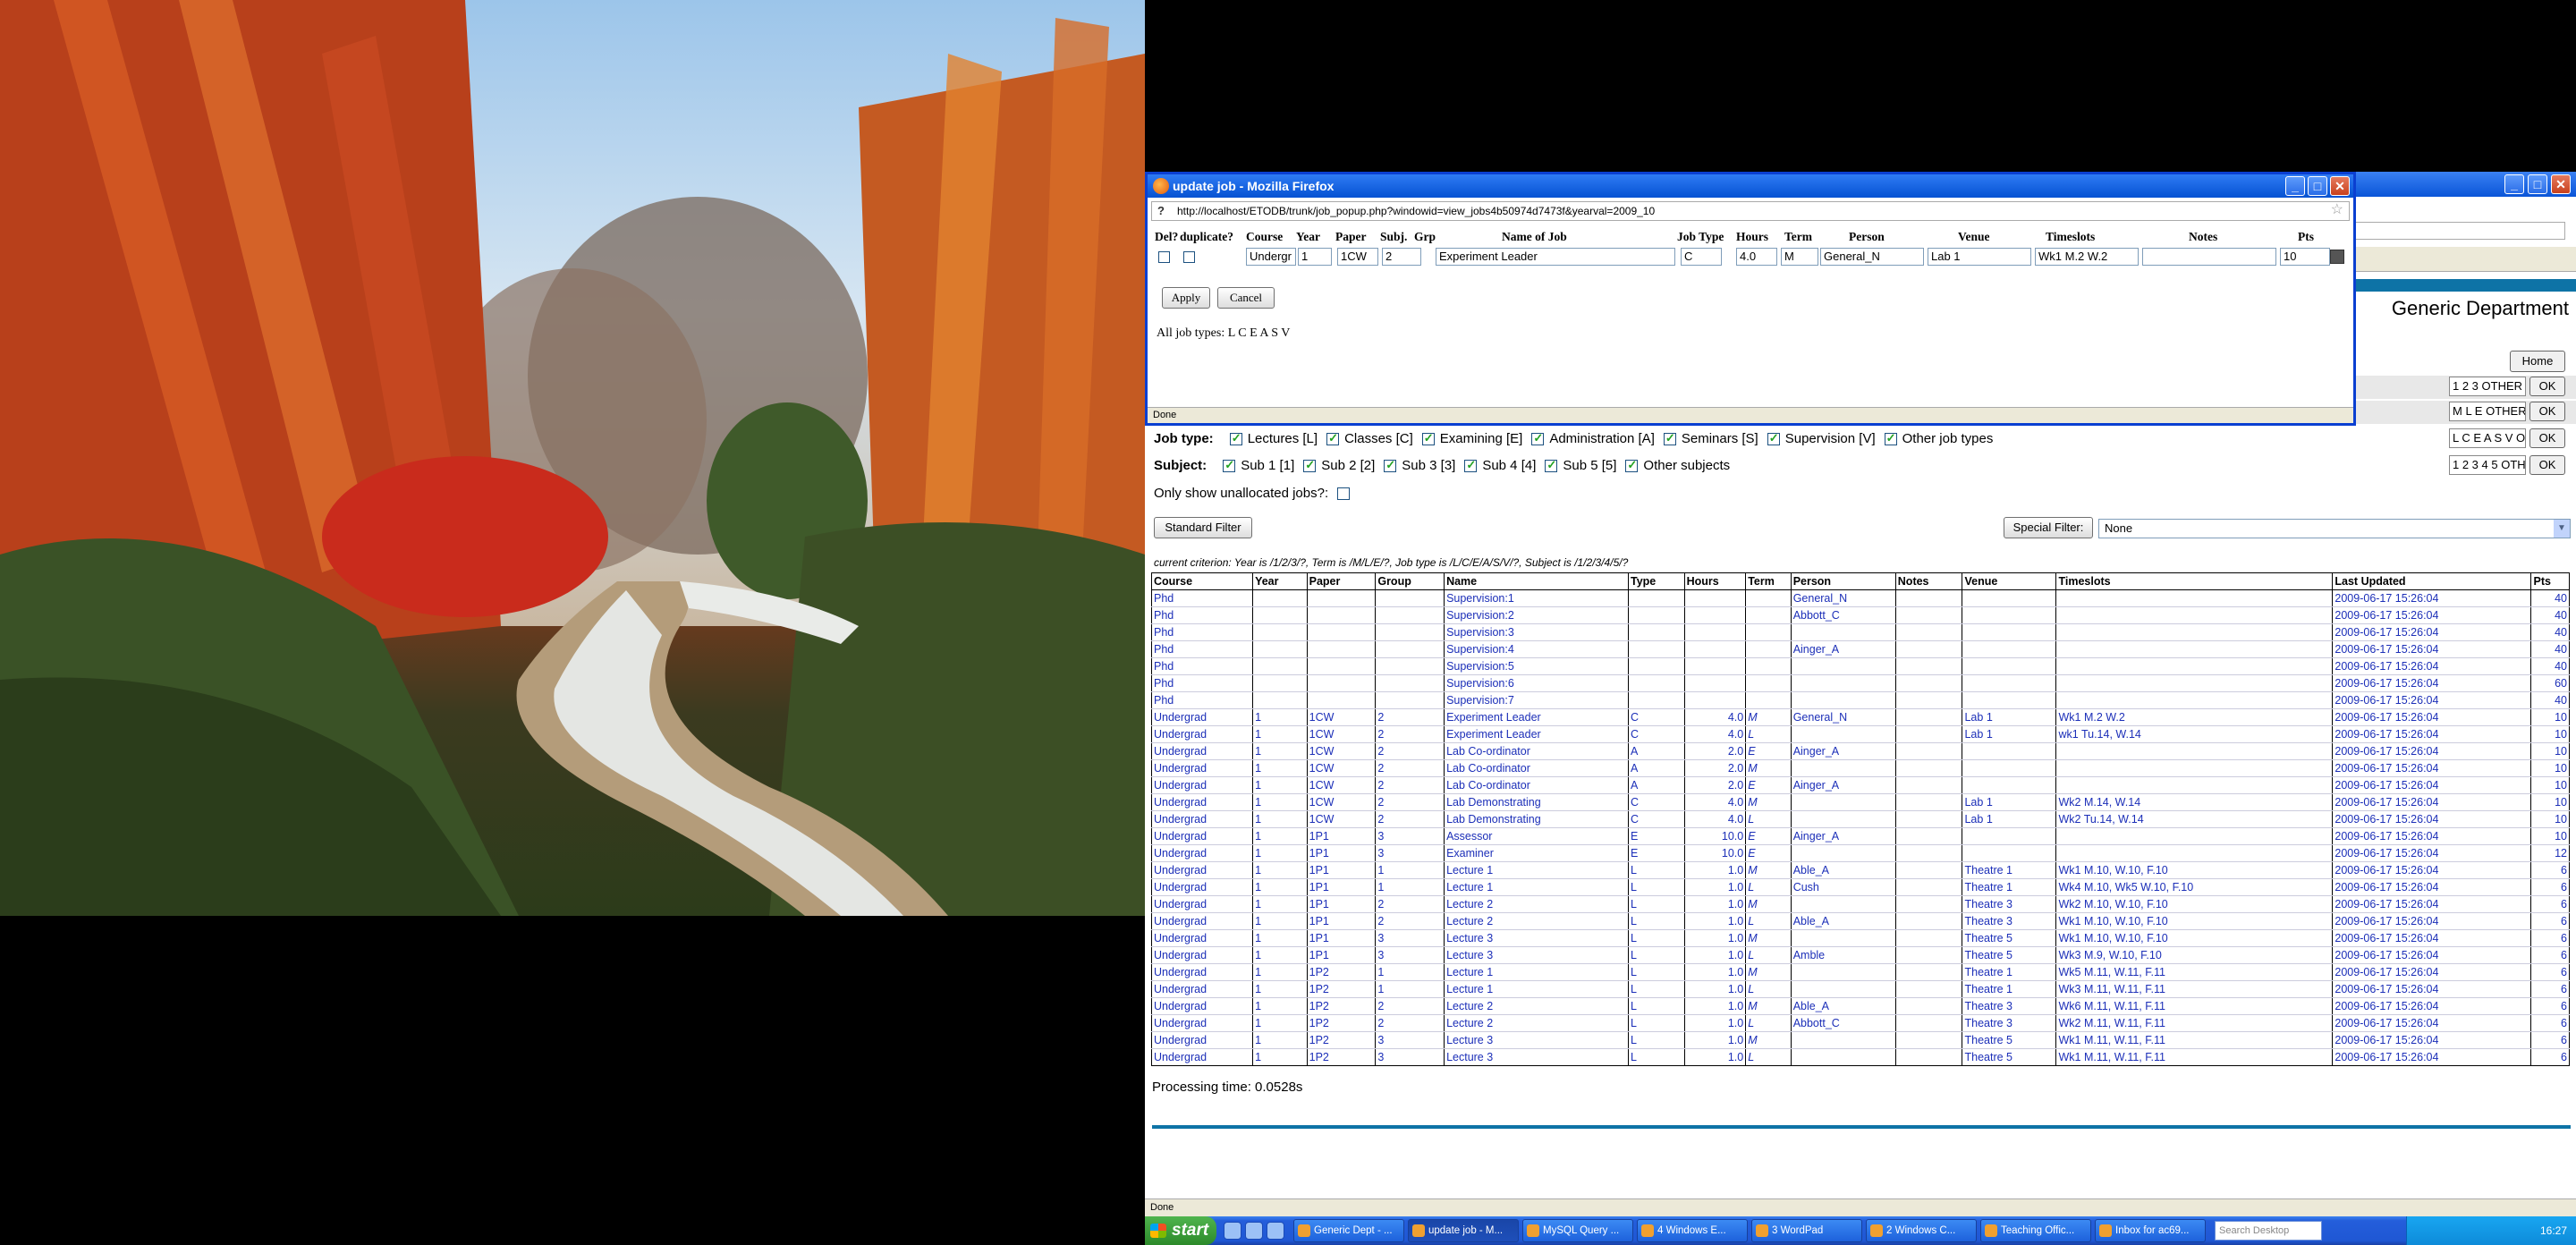  What do you see at coordinates (1390, 465) in the screenshot?
I see `sub3-checkbox` at bounding box center [1390, 465].